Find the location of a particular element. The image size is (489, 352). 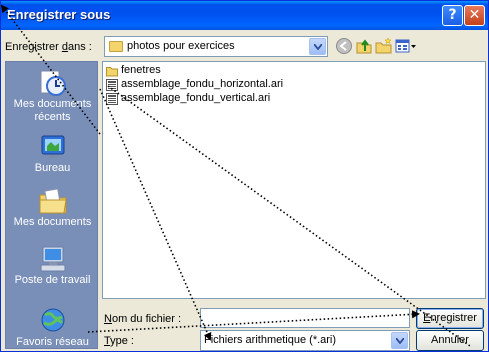

save-in-label: Enregistrer dans : is located at coordinates (48, 47).